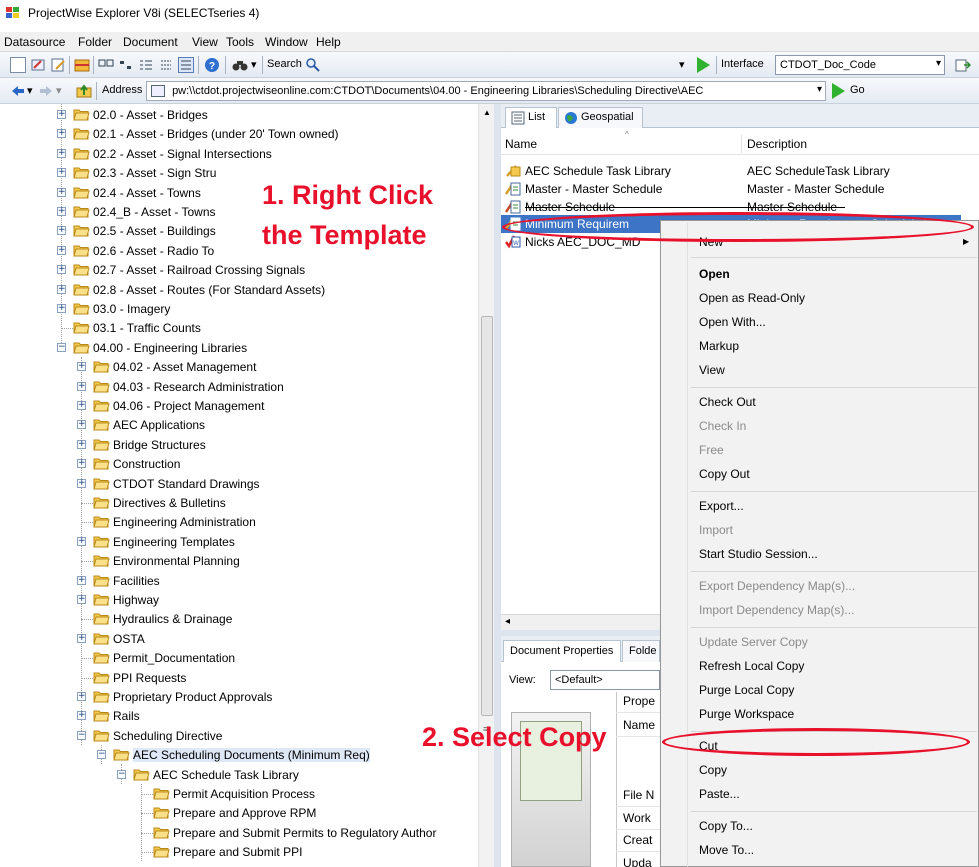 The height and width of the screenshot is (867, 979). I want to click on tree-item: − Scheduling Directive, so click(239, 736).